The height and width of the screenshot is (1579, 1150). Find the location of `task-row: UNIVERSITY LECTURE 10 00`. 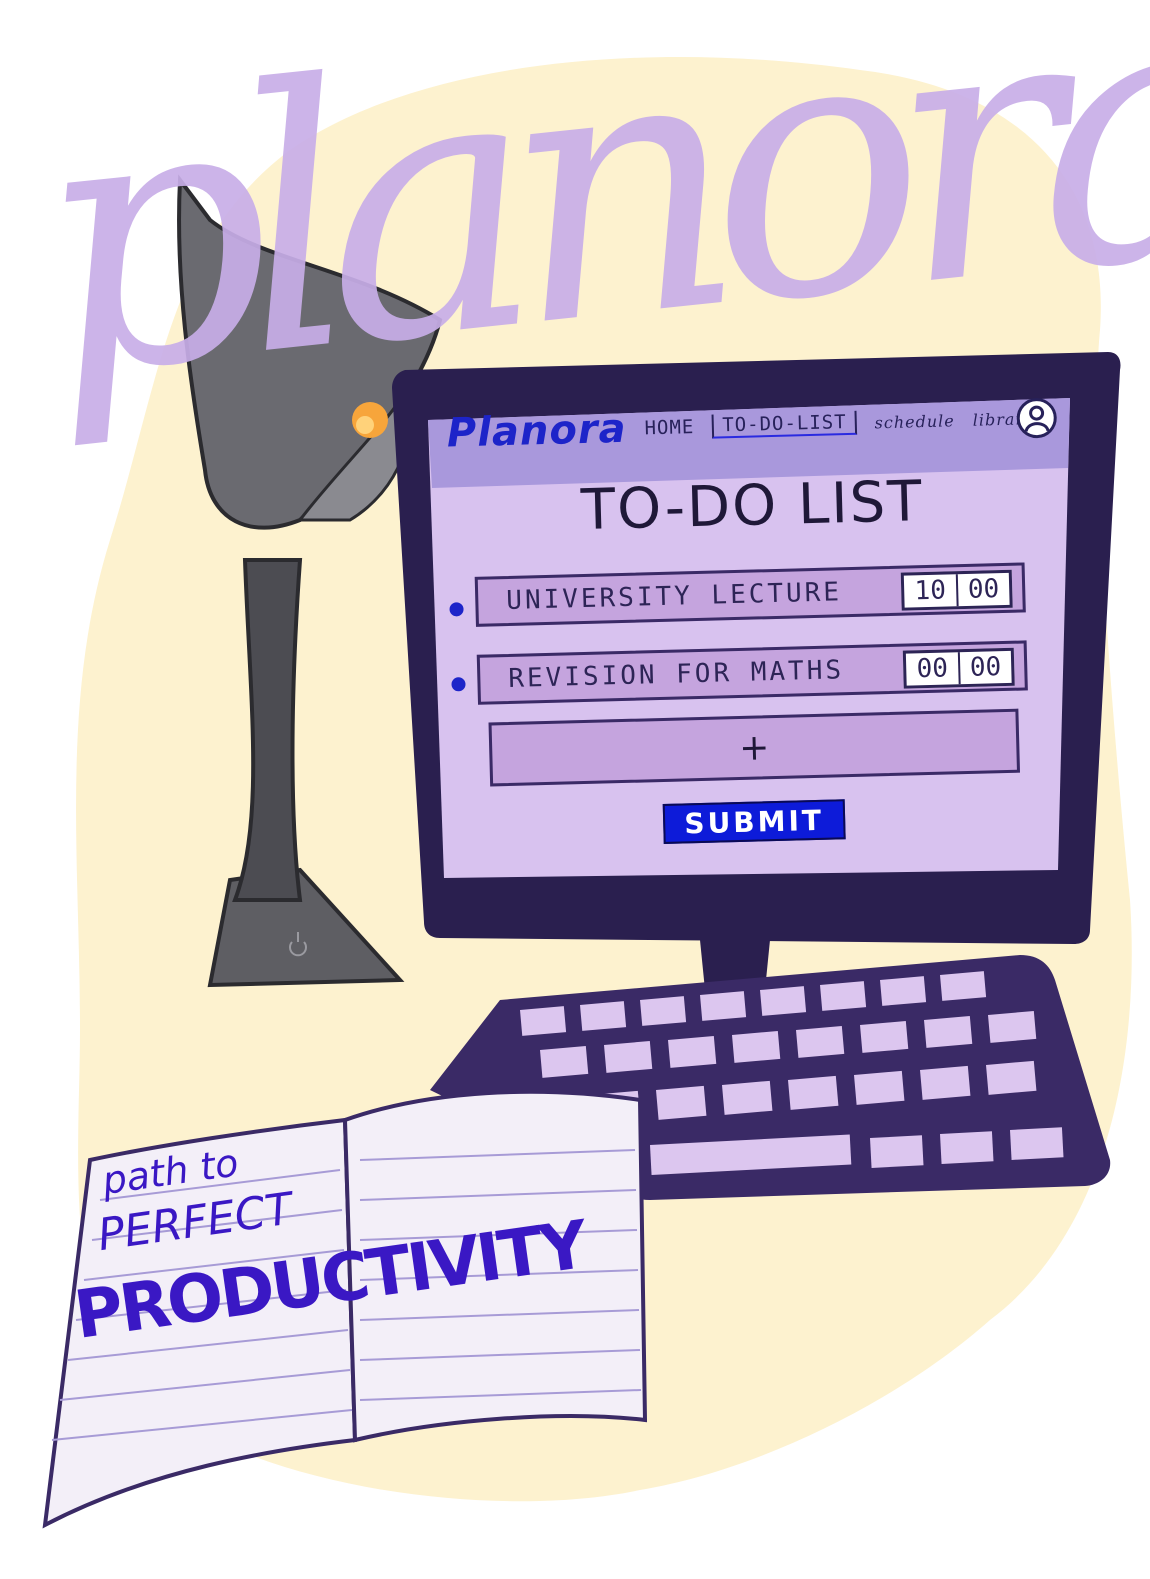

task-row: UNIVERSITY LECTURE 10 00 is located at coordinates (750, 594).